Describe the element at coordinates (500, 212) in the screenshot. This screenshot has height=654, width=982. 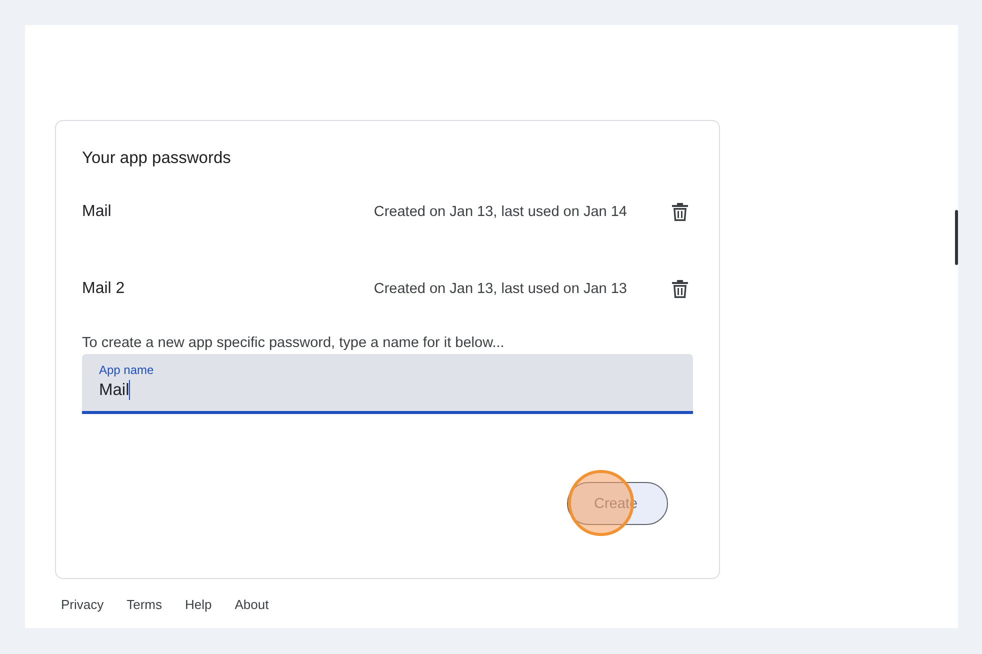
I see `usage-info: Created on Jan 13, last used on Jan 14` at that location.